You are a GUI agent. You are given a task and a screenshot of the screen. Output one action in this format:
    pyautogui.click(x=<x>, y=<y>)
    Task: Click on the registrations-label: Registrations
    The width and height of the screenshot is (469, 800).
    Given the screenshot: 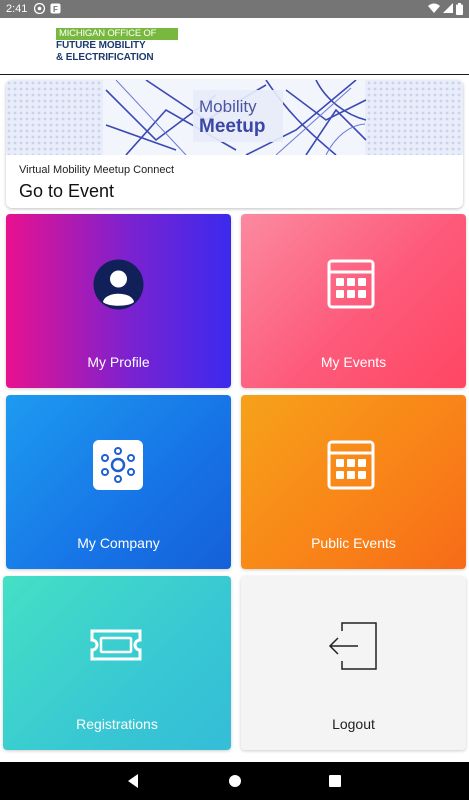 What is the action you would take?
    pyautogui.click(x=117, y=724)
    